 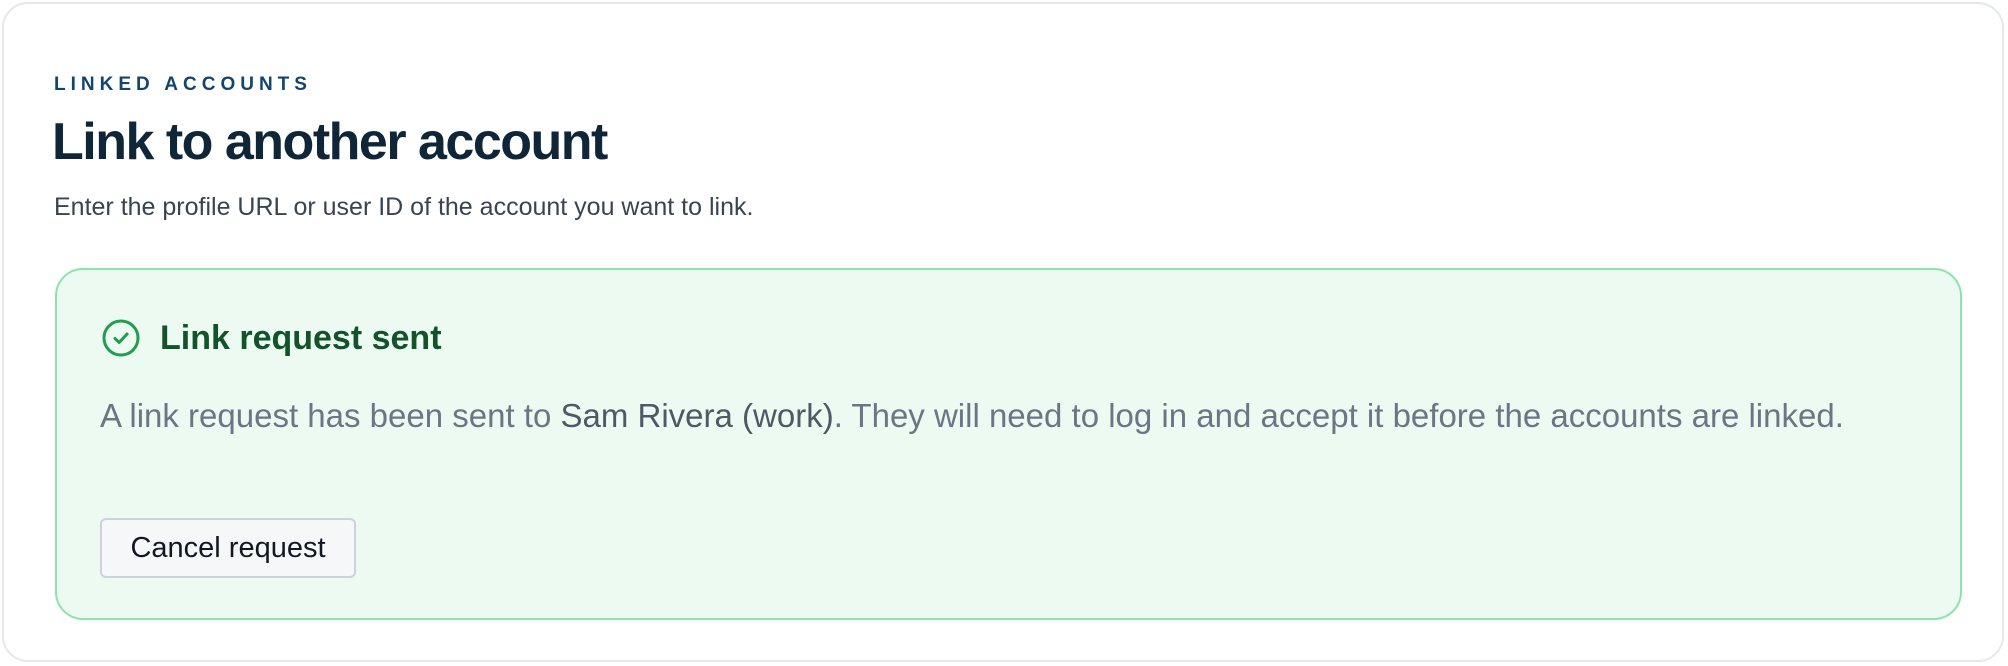 What do you see at coordinates (330, 142) in the screenshot?
I see `page-title: Link to another account` at bounding box center [330, 142].